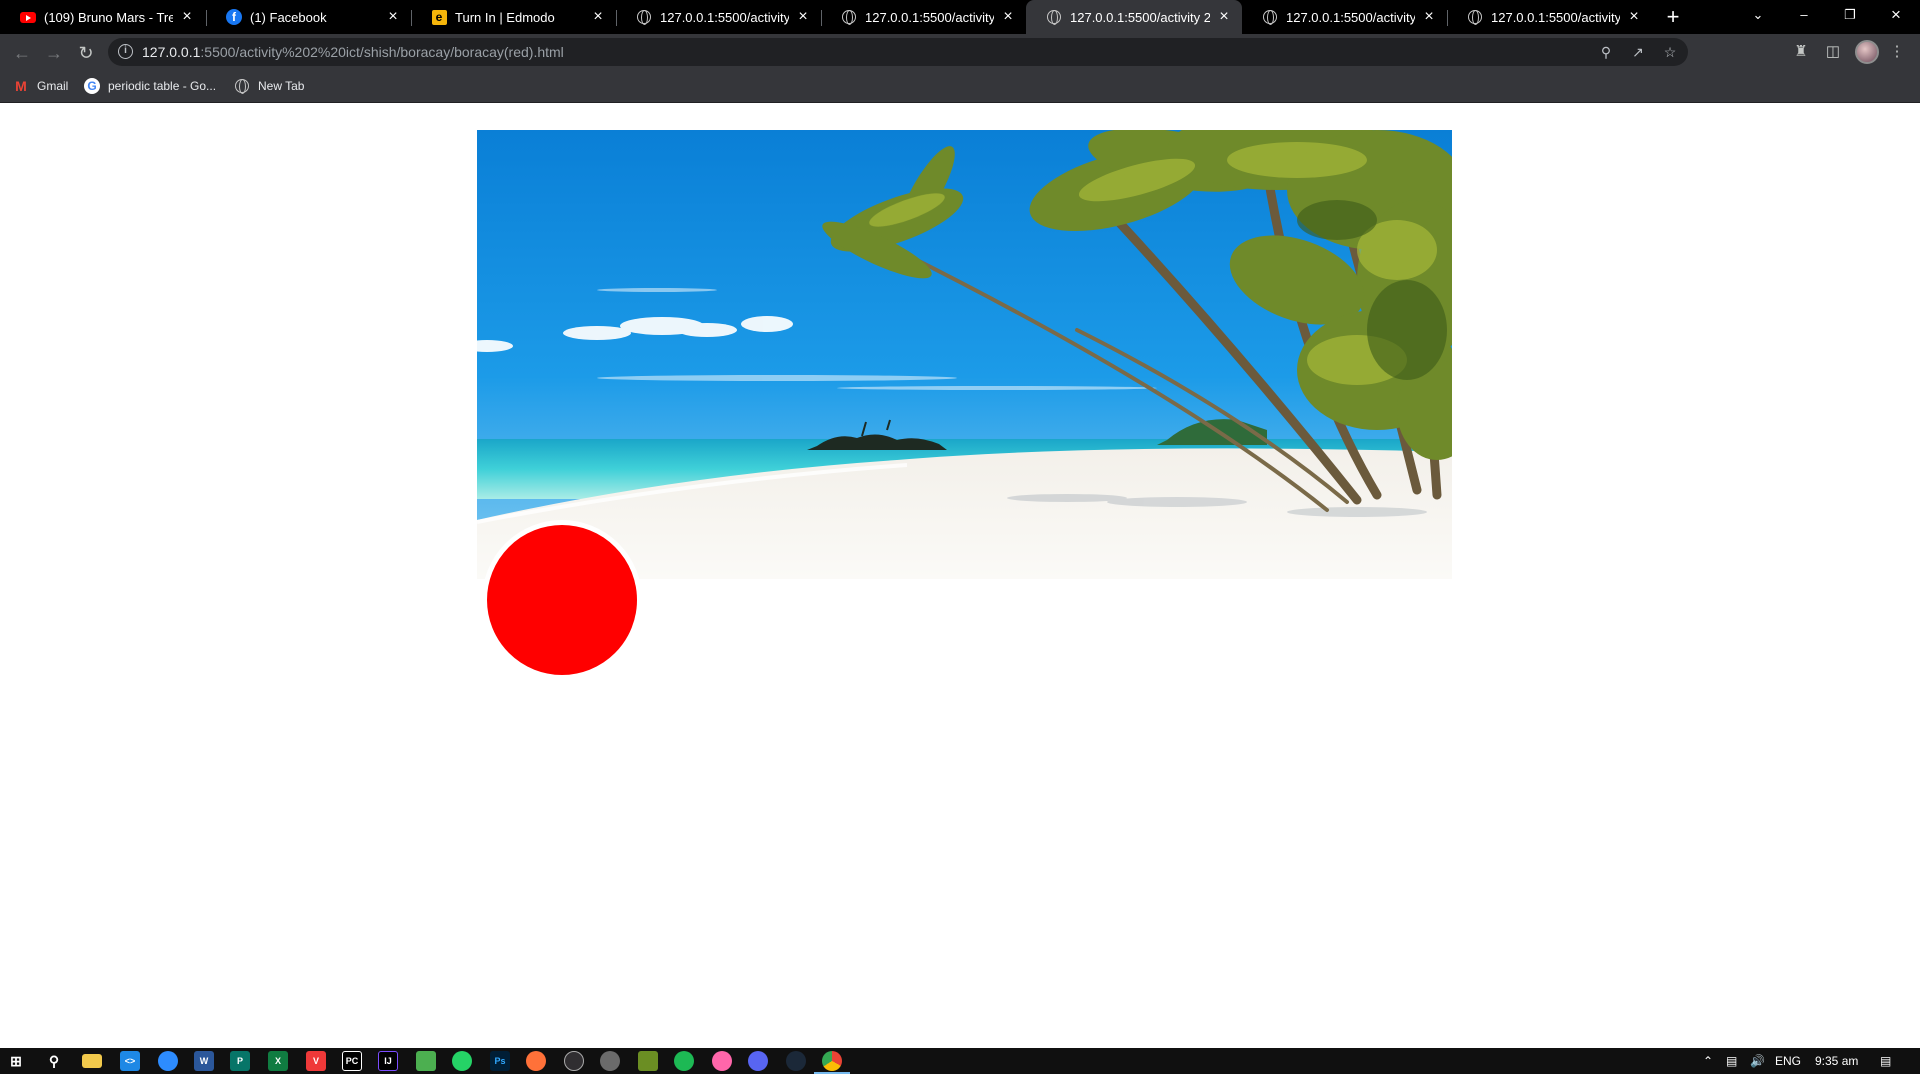  Describe the element at coordinates (462, 1061) in the screenshot. I see `whatsapp-icon` at that location.